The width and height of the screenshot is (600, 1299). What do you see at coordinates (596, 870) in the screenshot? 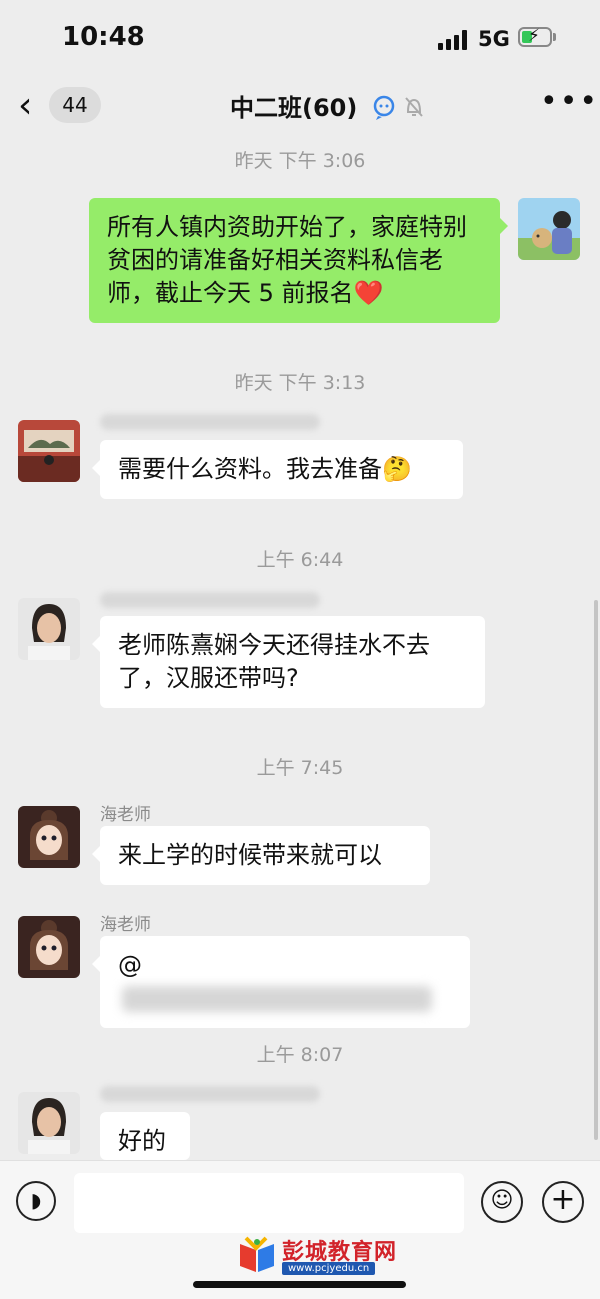
I see `scrollbar` at bounding box center [596, 870].